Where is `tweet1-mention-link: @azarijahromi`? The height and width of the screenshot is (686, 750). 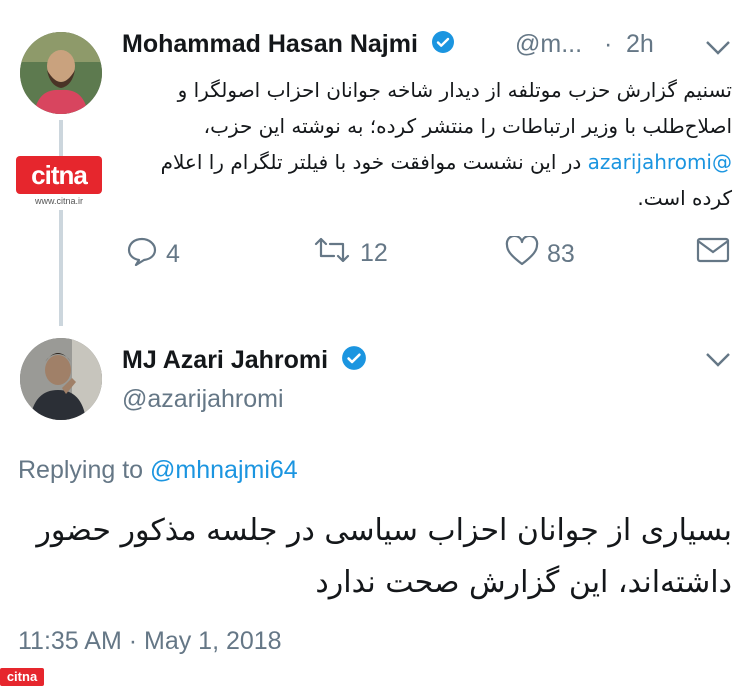 tweet1-mention-link: @azarijahromi is located at coordinates (660, 162).